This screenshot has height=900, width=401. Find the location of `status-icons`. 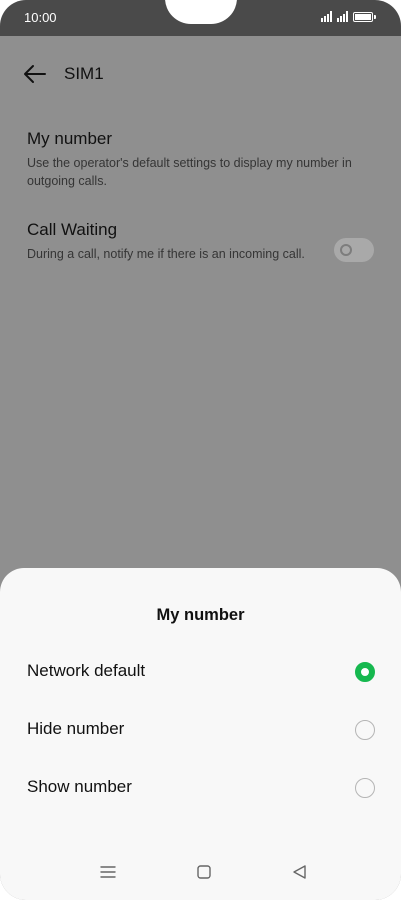

status-icons is located at coordinates (348, 16).